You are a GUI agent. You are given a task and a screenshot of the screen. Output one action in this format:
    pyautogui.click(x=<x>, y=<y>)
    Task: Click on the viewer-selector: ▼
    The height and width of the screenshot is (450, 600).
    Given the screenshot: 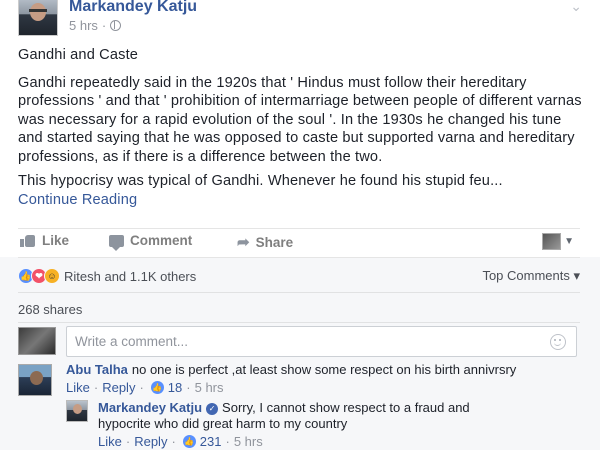 What is the action you would take?
    pyautogui.click(x=558, y=241)
    